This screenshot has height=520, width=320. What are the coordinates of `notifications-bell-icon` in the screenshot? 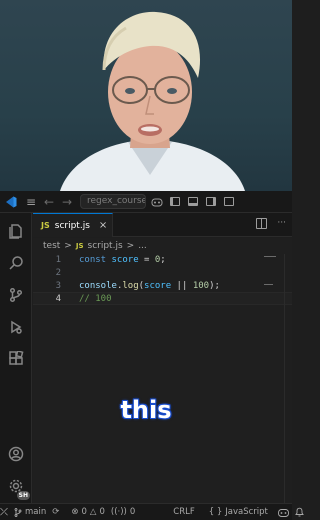 It's located at (299, 512).